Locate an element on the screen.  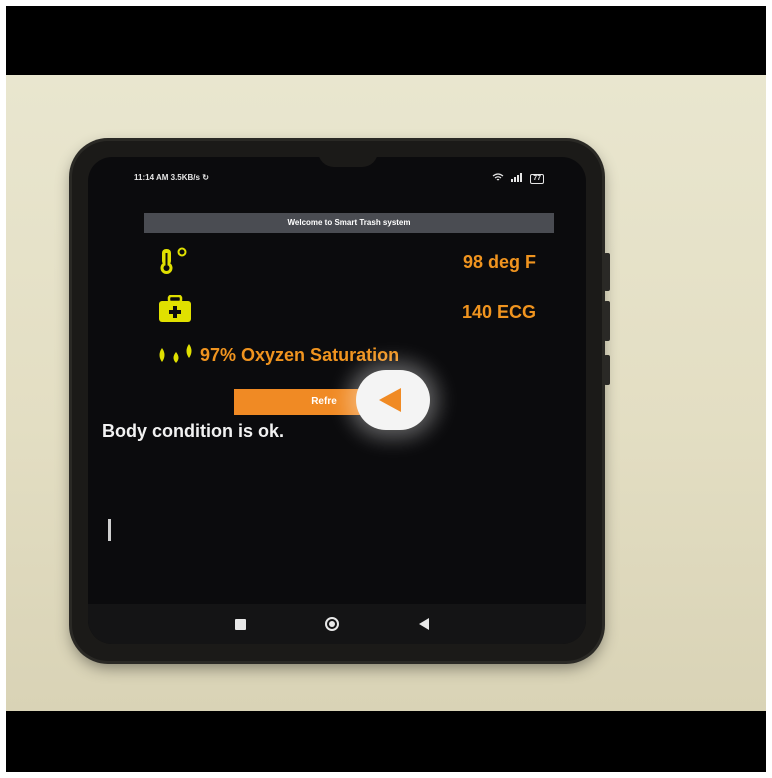
volume-down-button is located at coordinates (607, 321).